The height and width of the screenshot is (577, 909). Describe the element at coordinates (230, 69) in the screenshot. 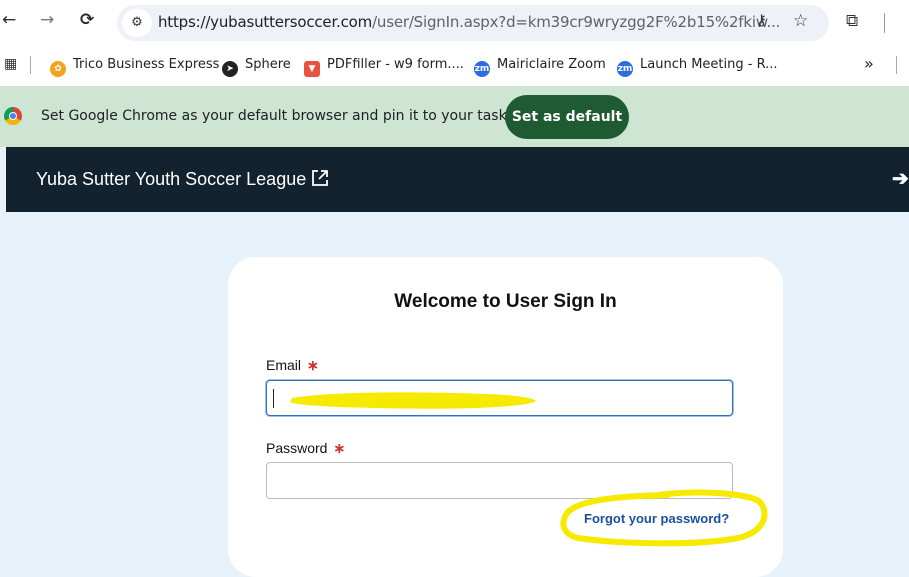

I see `sphere-icon: ➤` at that location.